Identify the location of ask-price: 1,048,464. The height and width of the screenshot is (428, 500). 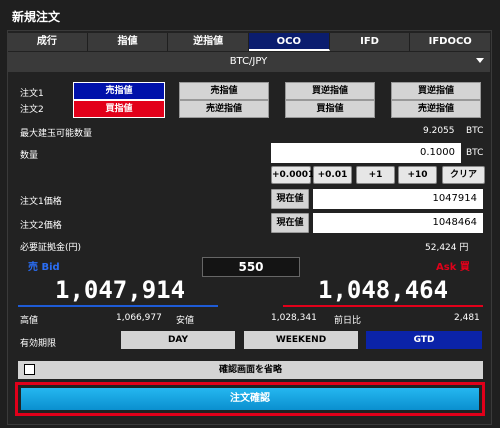
(383, 290).